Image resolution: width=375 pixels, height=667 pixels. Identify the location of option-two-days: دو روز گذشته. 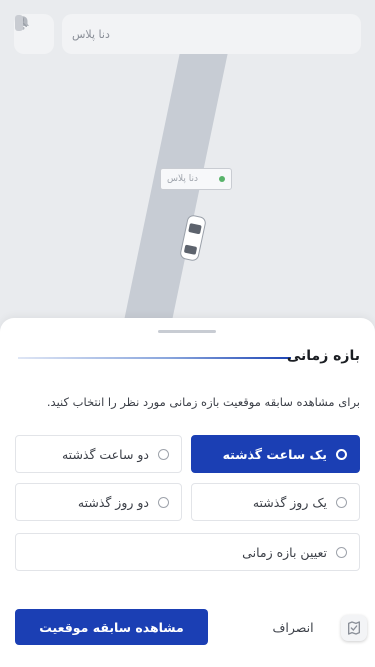
(98, 502).